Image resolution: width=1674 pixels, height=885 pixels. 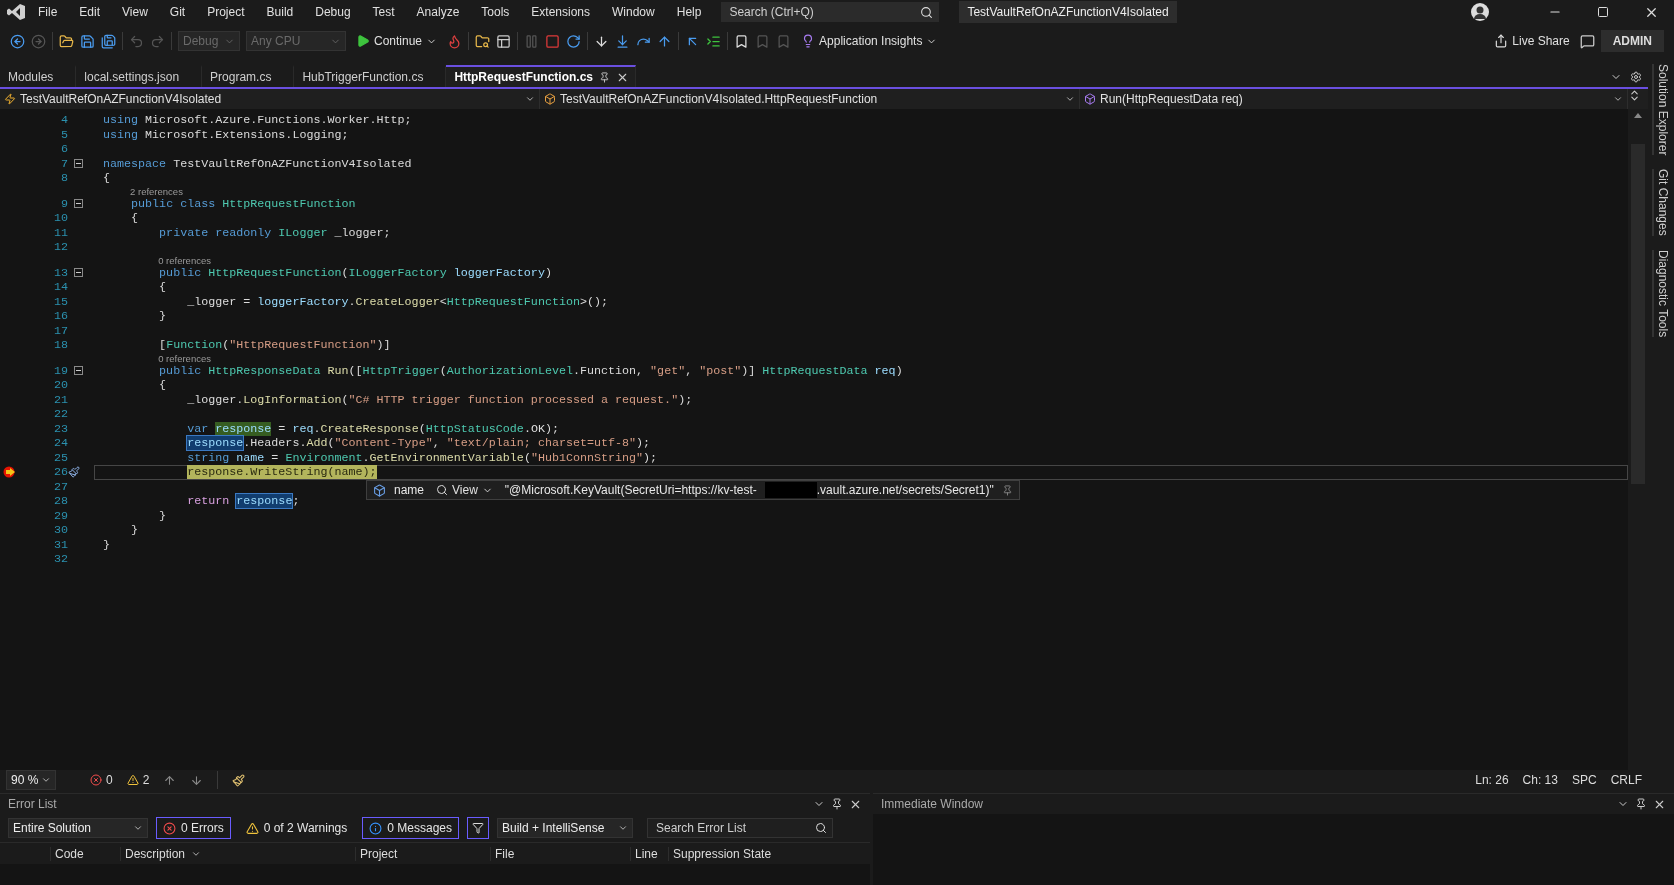 What do you see at coordinates (135, 12) in the screenshot?
I see `menu-item: View` at bounding box center [135, 12].